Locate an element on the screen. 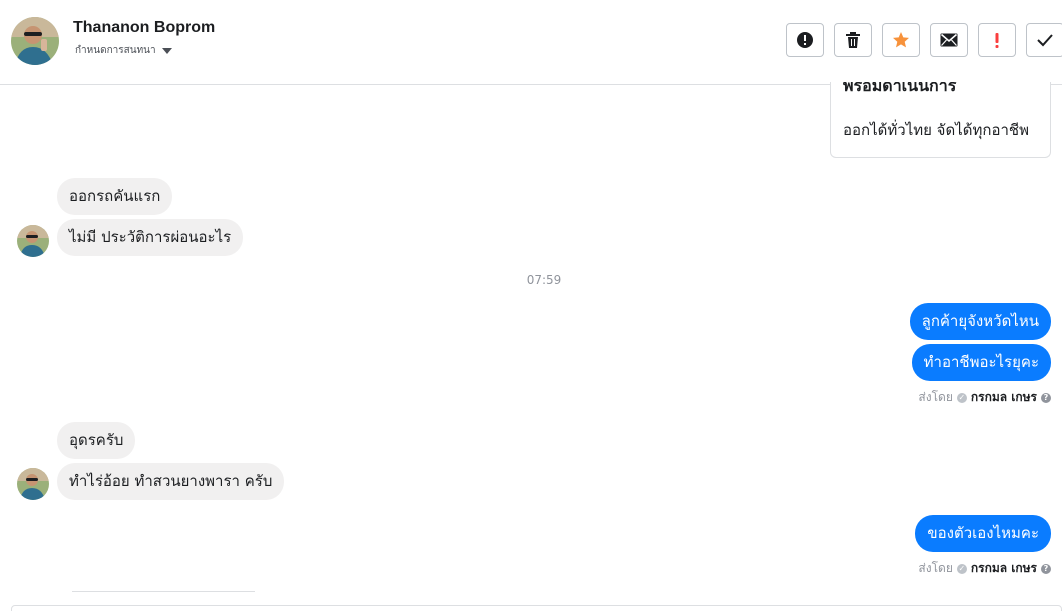 The height and width of the screenshot is (611, 1062). exclamation-circle-icon is located at coordinates (805, 40).